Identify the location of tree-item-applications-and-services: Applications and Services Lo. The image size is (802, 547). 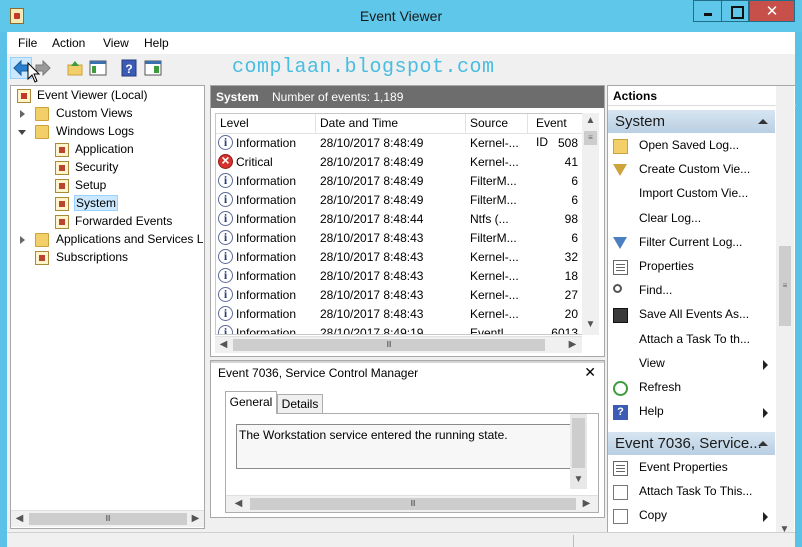
(109, 240).